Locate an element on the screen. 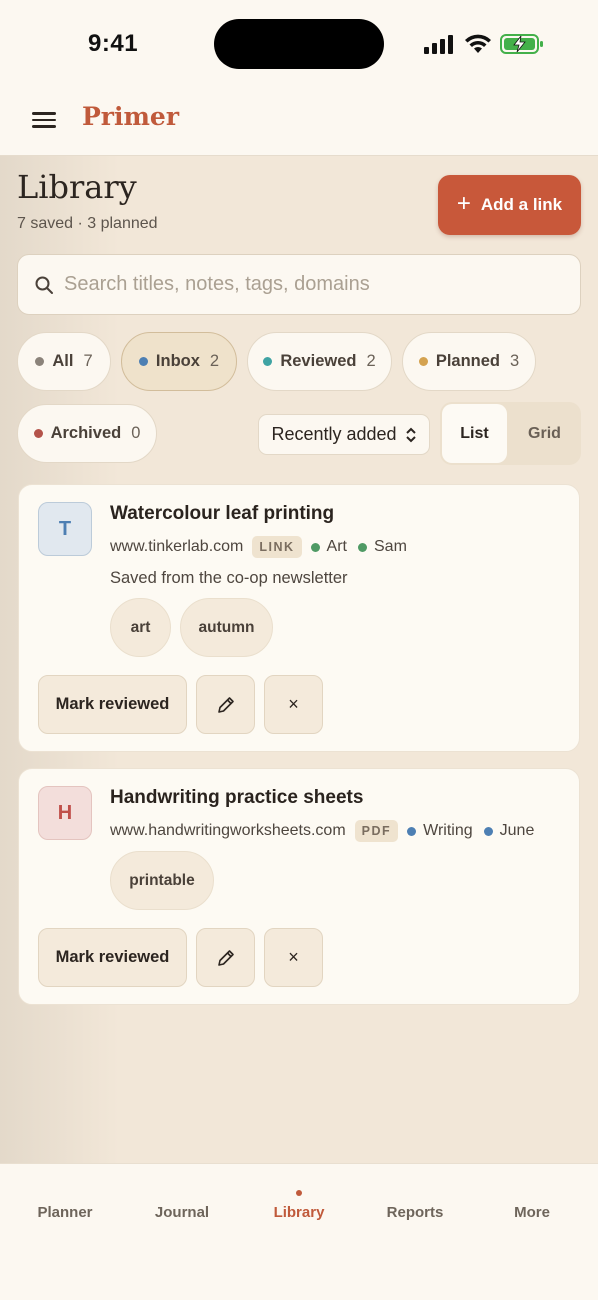  avatar: T is located at coordinates (65, 529).